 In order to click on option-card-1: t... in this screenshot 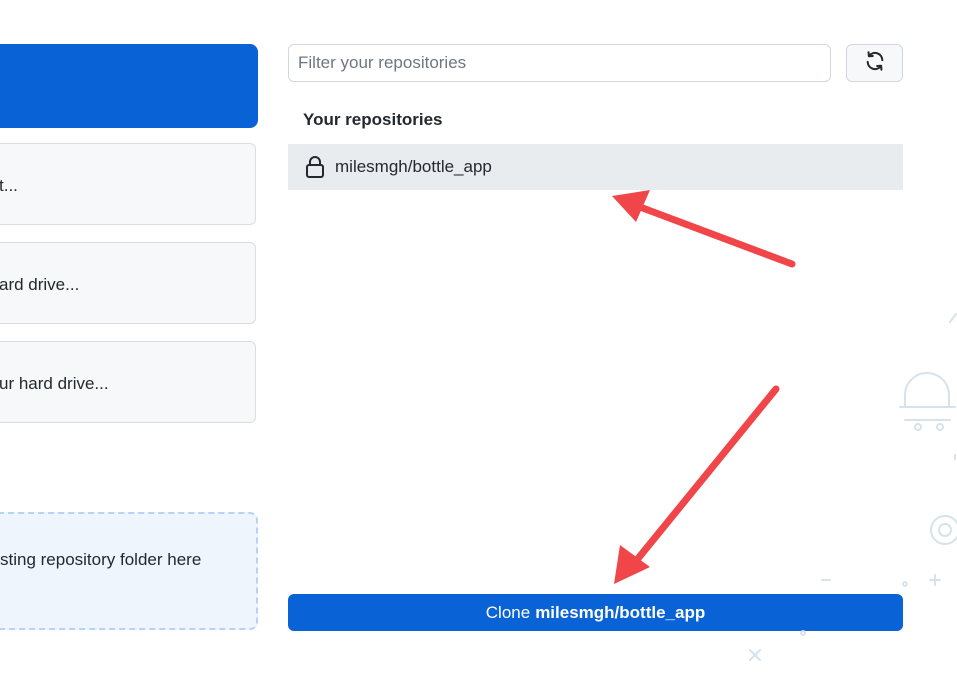, I will do `click(128, 184)`.